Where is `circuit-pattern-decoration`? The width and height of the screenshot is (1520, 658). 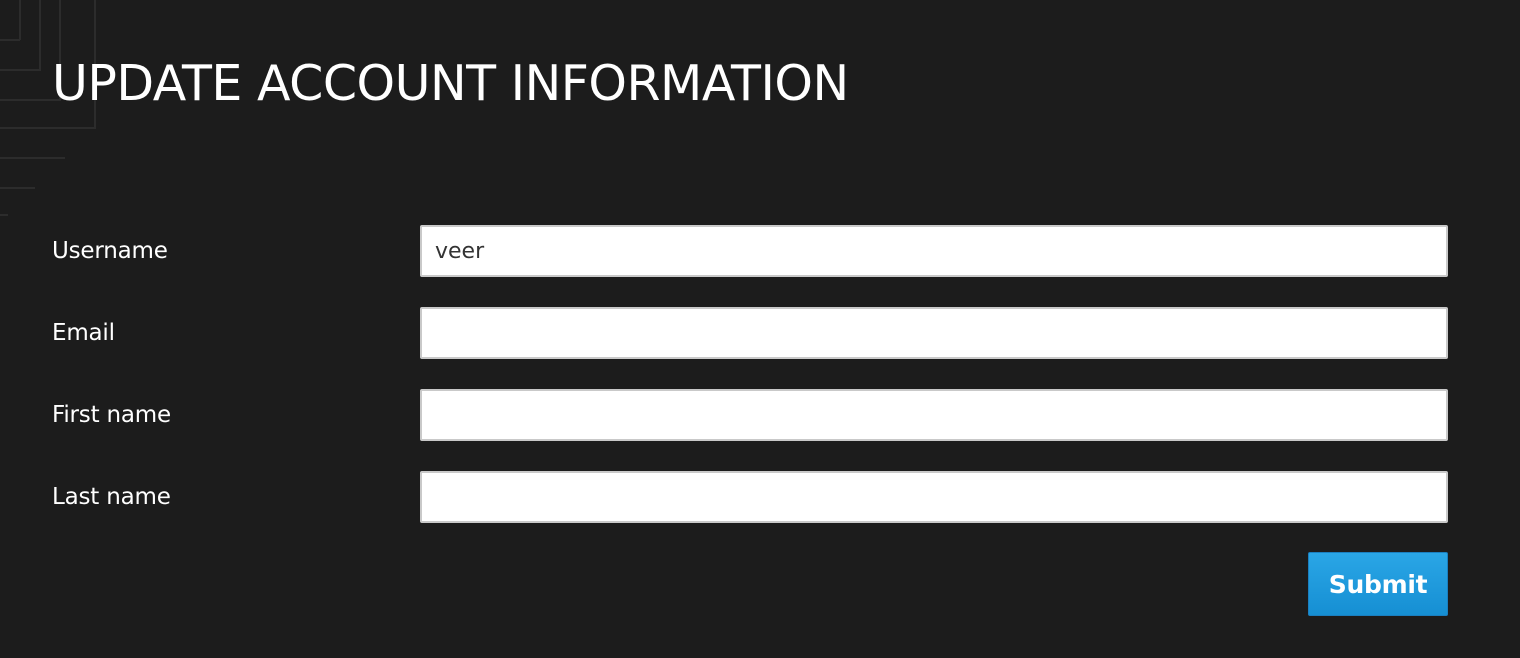
circuit-pattern-decoration is located at coordinates (48, 108).